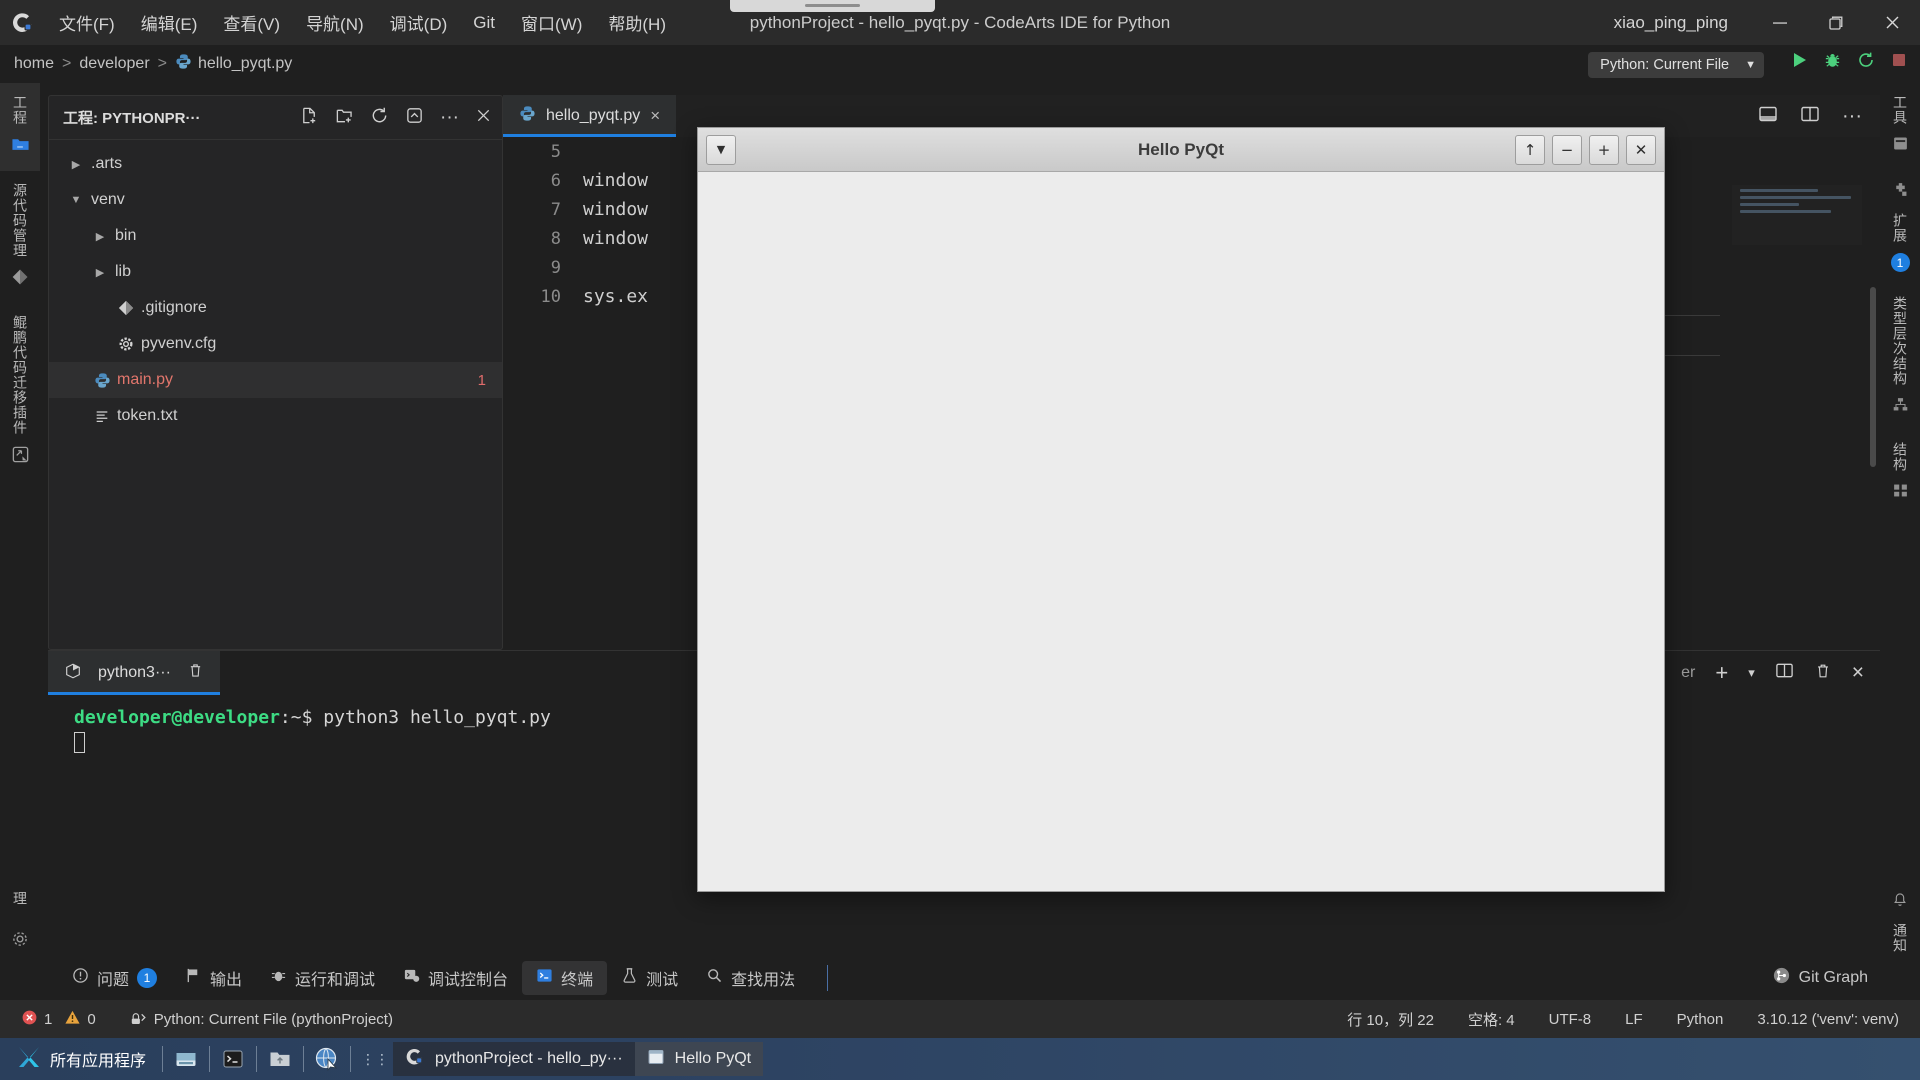 The image size is (1920, 1080). What do you see at coordinates (251, 22) in the screenshot?
I see `menu-view: 查看(V)` at bounding box center [251, 22].